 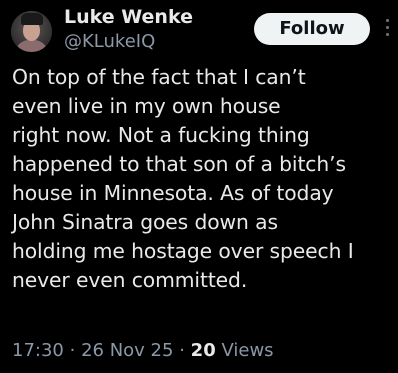 What do you see at coordinates (247, 350) in the screenshot?
I see `views-label: Views` at bounding box center [247, 350].